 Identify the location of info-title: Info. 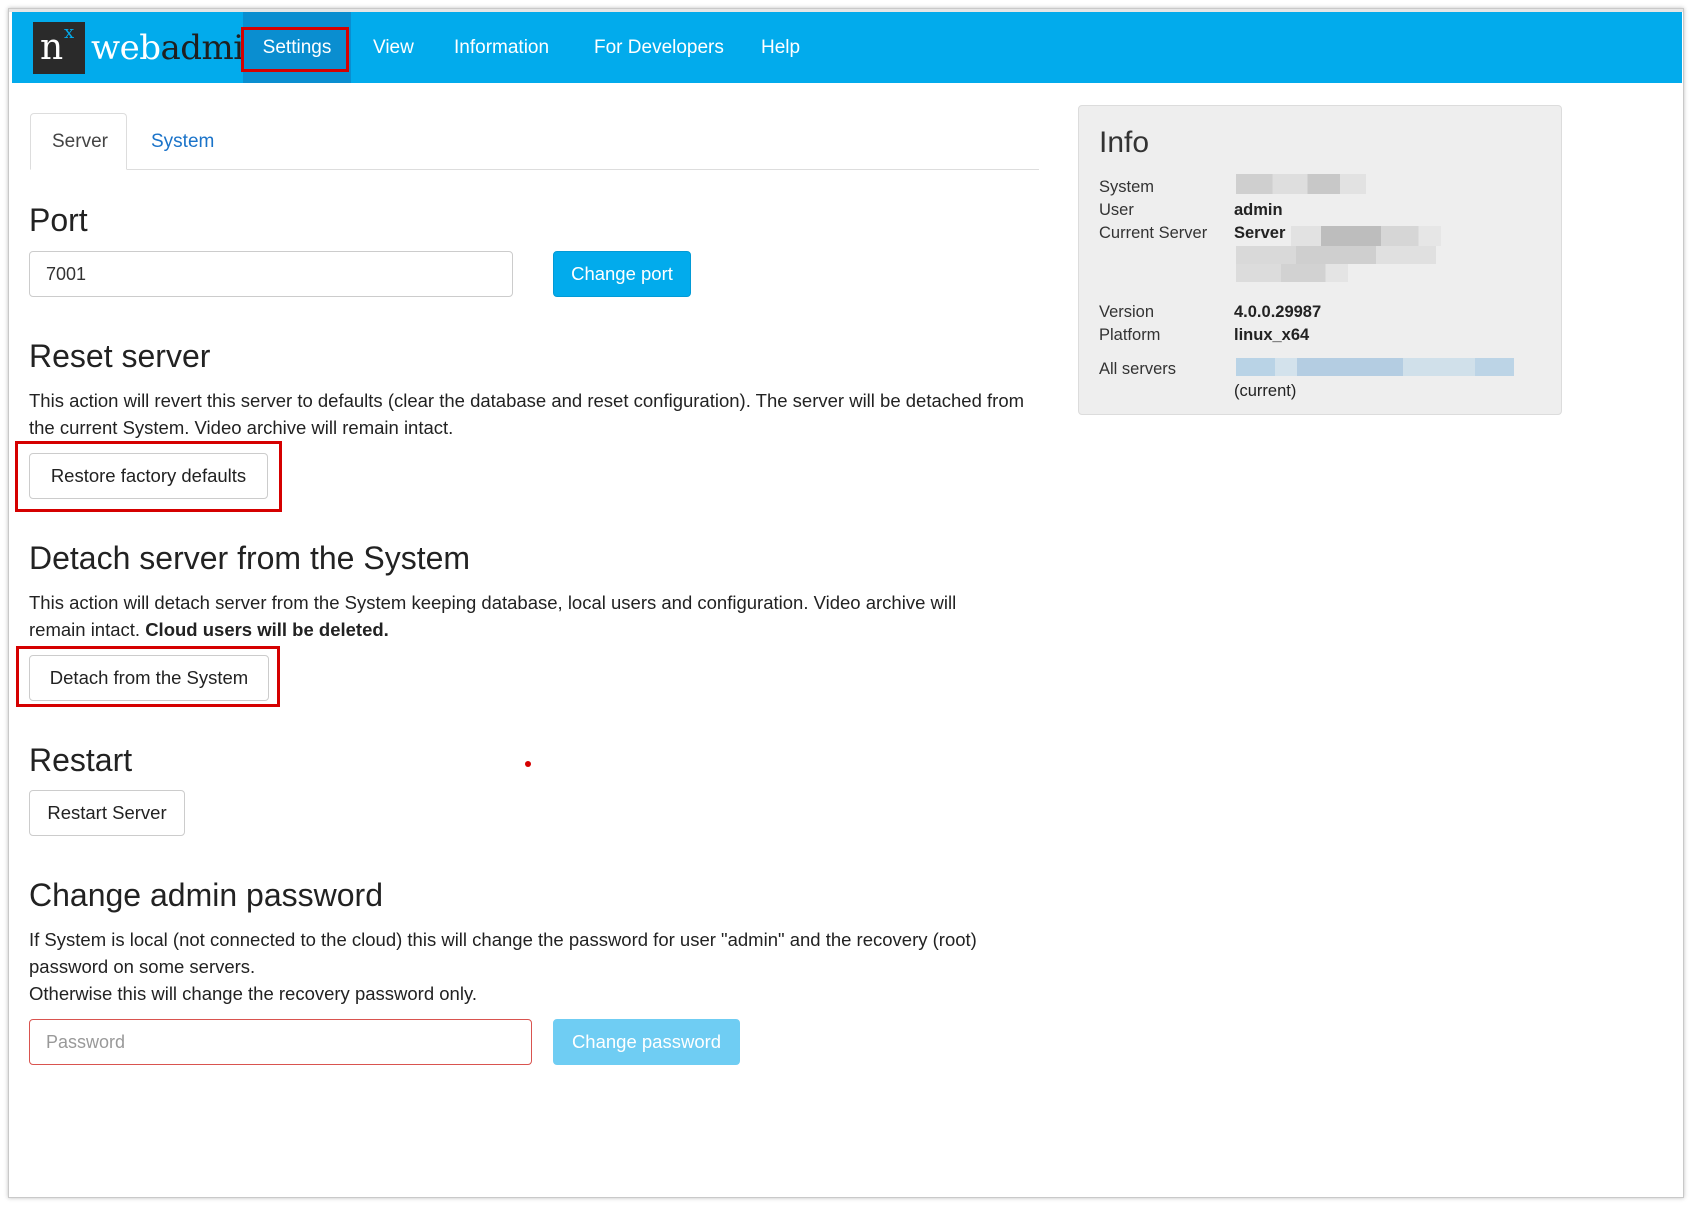
(1124, 142).